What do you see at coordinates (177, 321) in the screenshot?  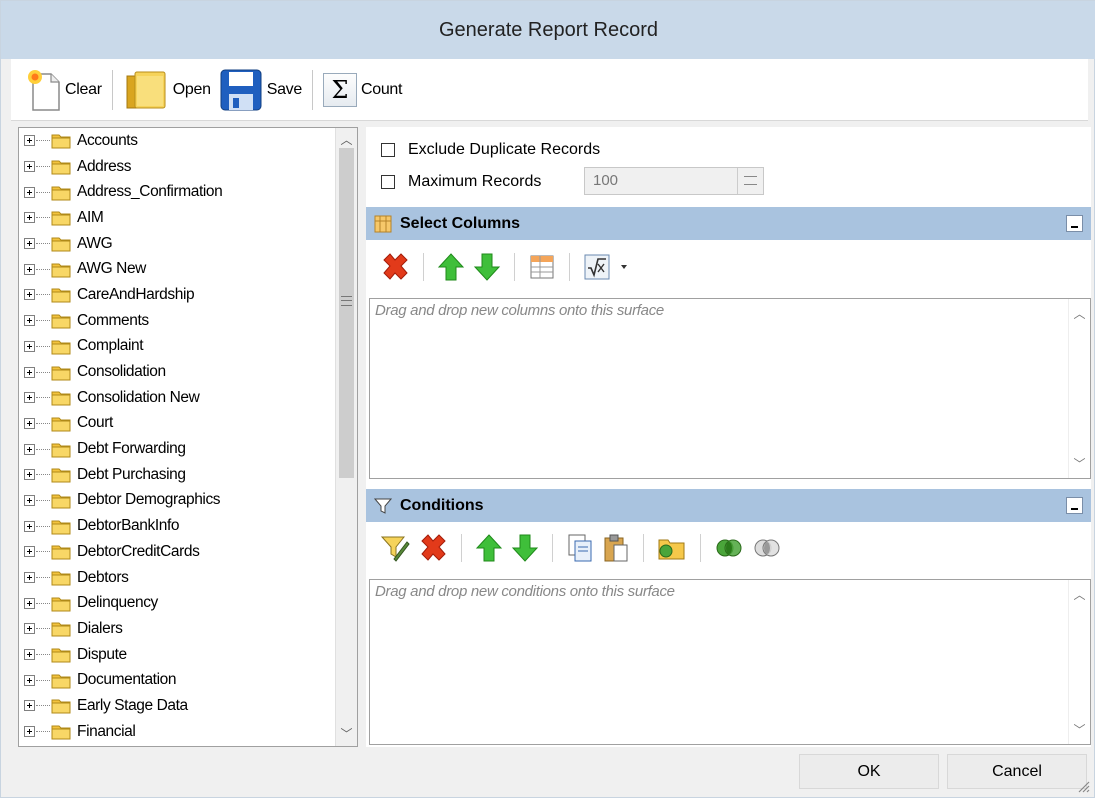 I see `tree-item: Comments` at bounding box center [177, 321].